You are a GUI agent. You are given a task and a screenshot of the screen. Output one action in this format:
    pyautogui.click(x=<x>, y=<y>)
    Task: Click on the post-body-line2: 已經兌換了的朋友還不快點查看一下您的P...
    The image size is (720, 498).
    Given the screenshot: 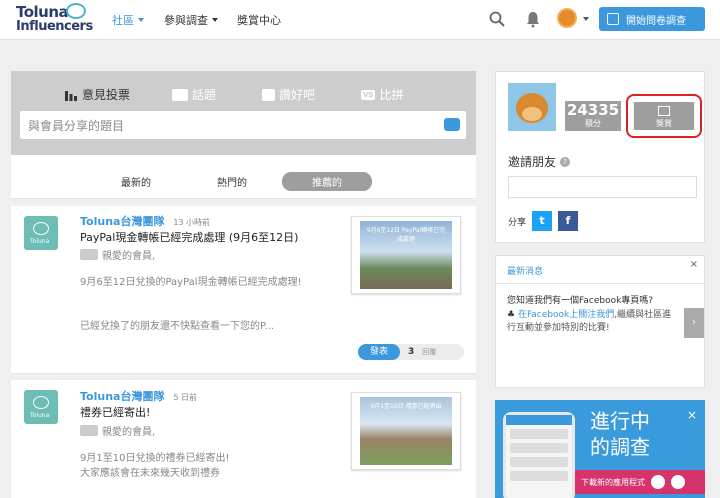 What is the action you would take?
    pyautogui.click(x=177, y=326)
    